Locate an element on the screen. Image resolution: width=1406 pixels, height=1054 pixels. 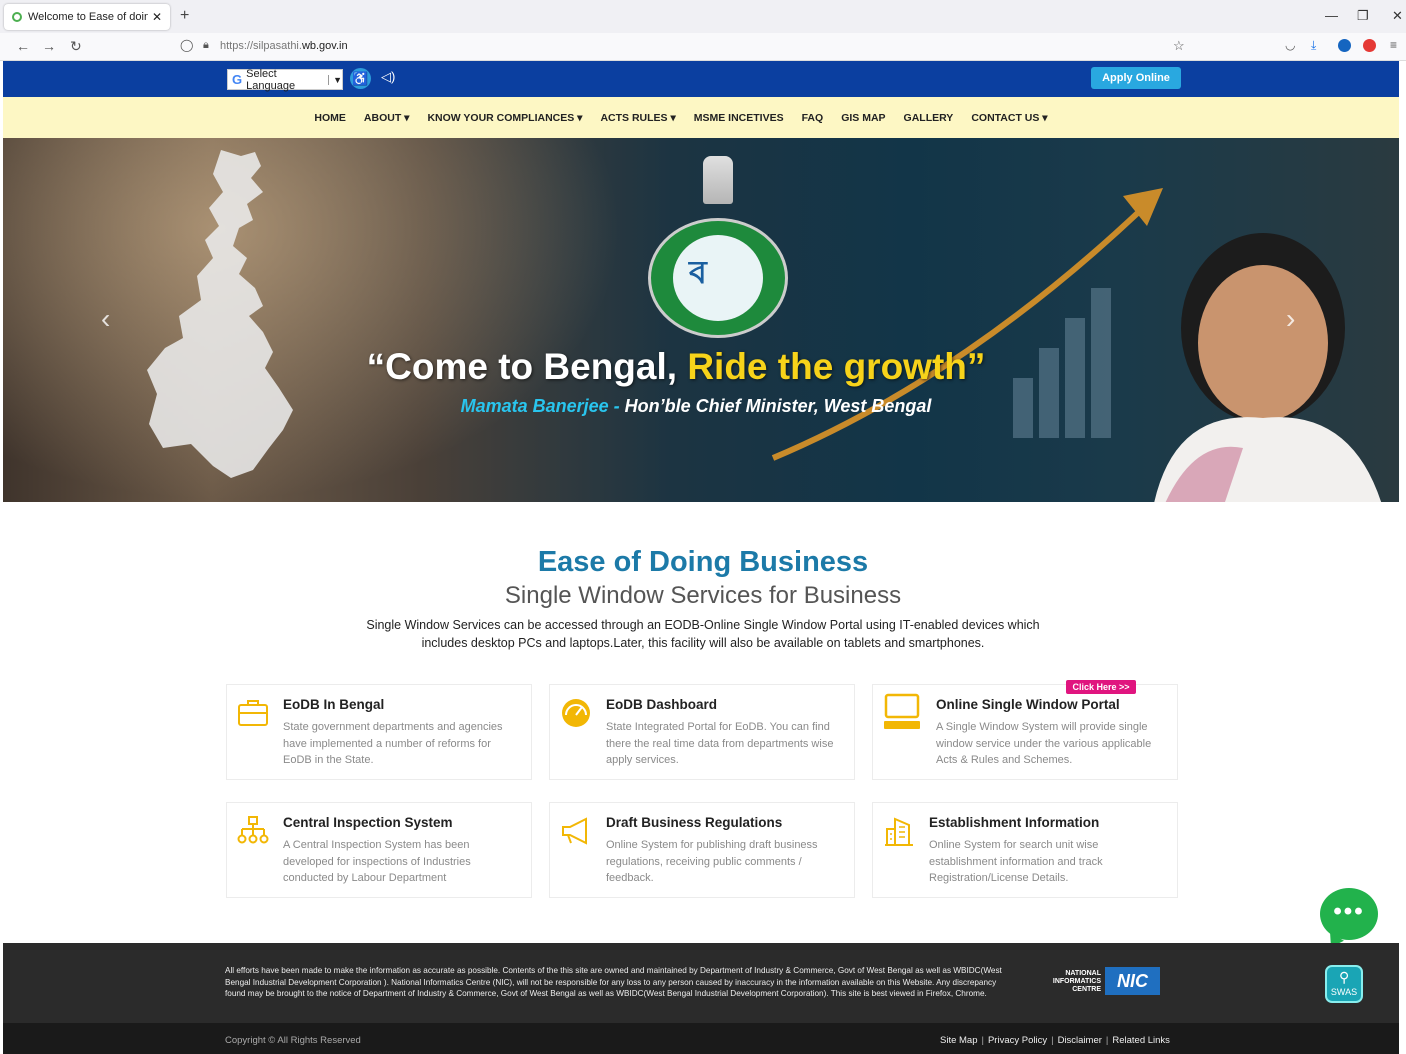
menu-item-gis-map: GIS MAP is located at coordinates (863, 118).